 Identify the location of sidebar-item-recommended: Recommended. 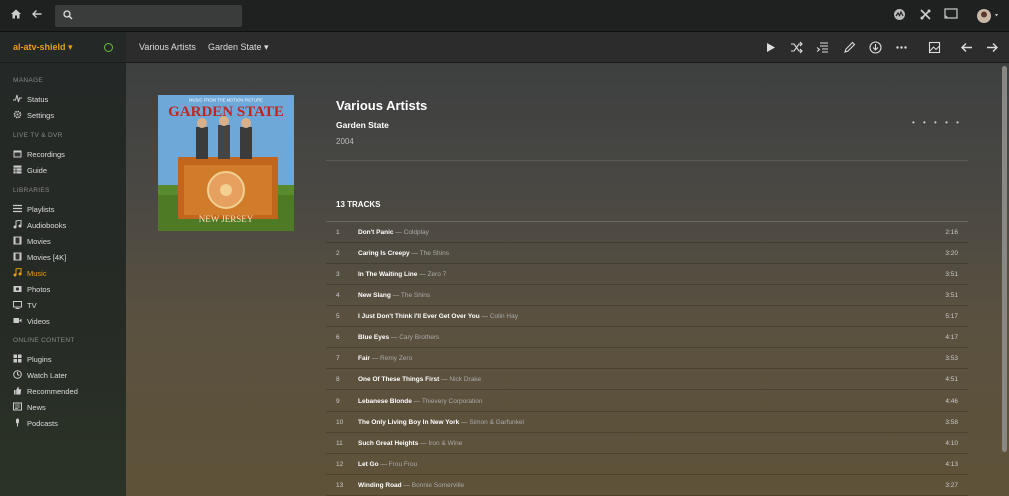
(68, 392).